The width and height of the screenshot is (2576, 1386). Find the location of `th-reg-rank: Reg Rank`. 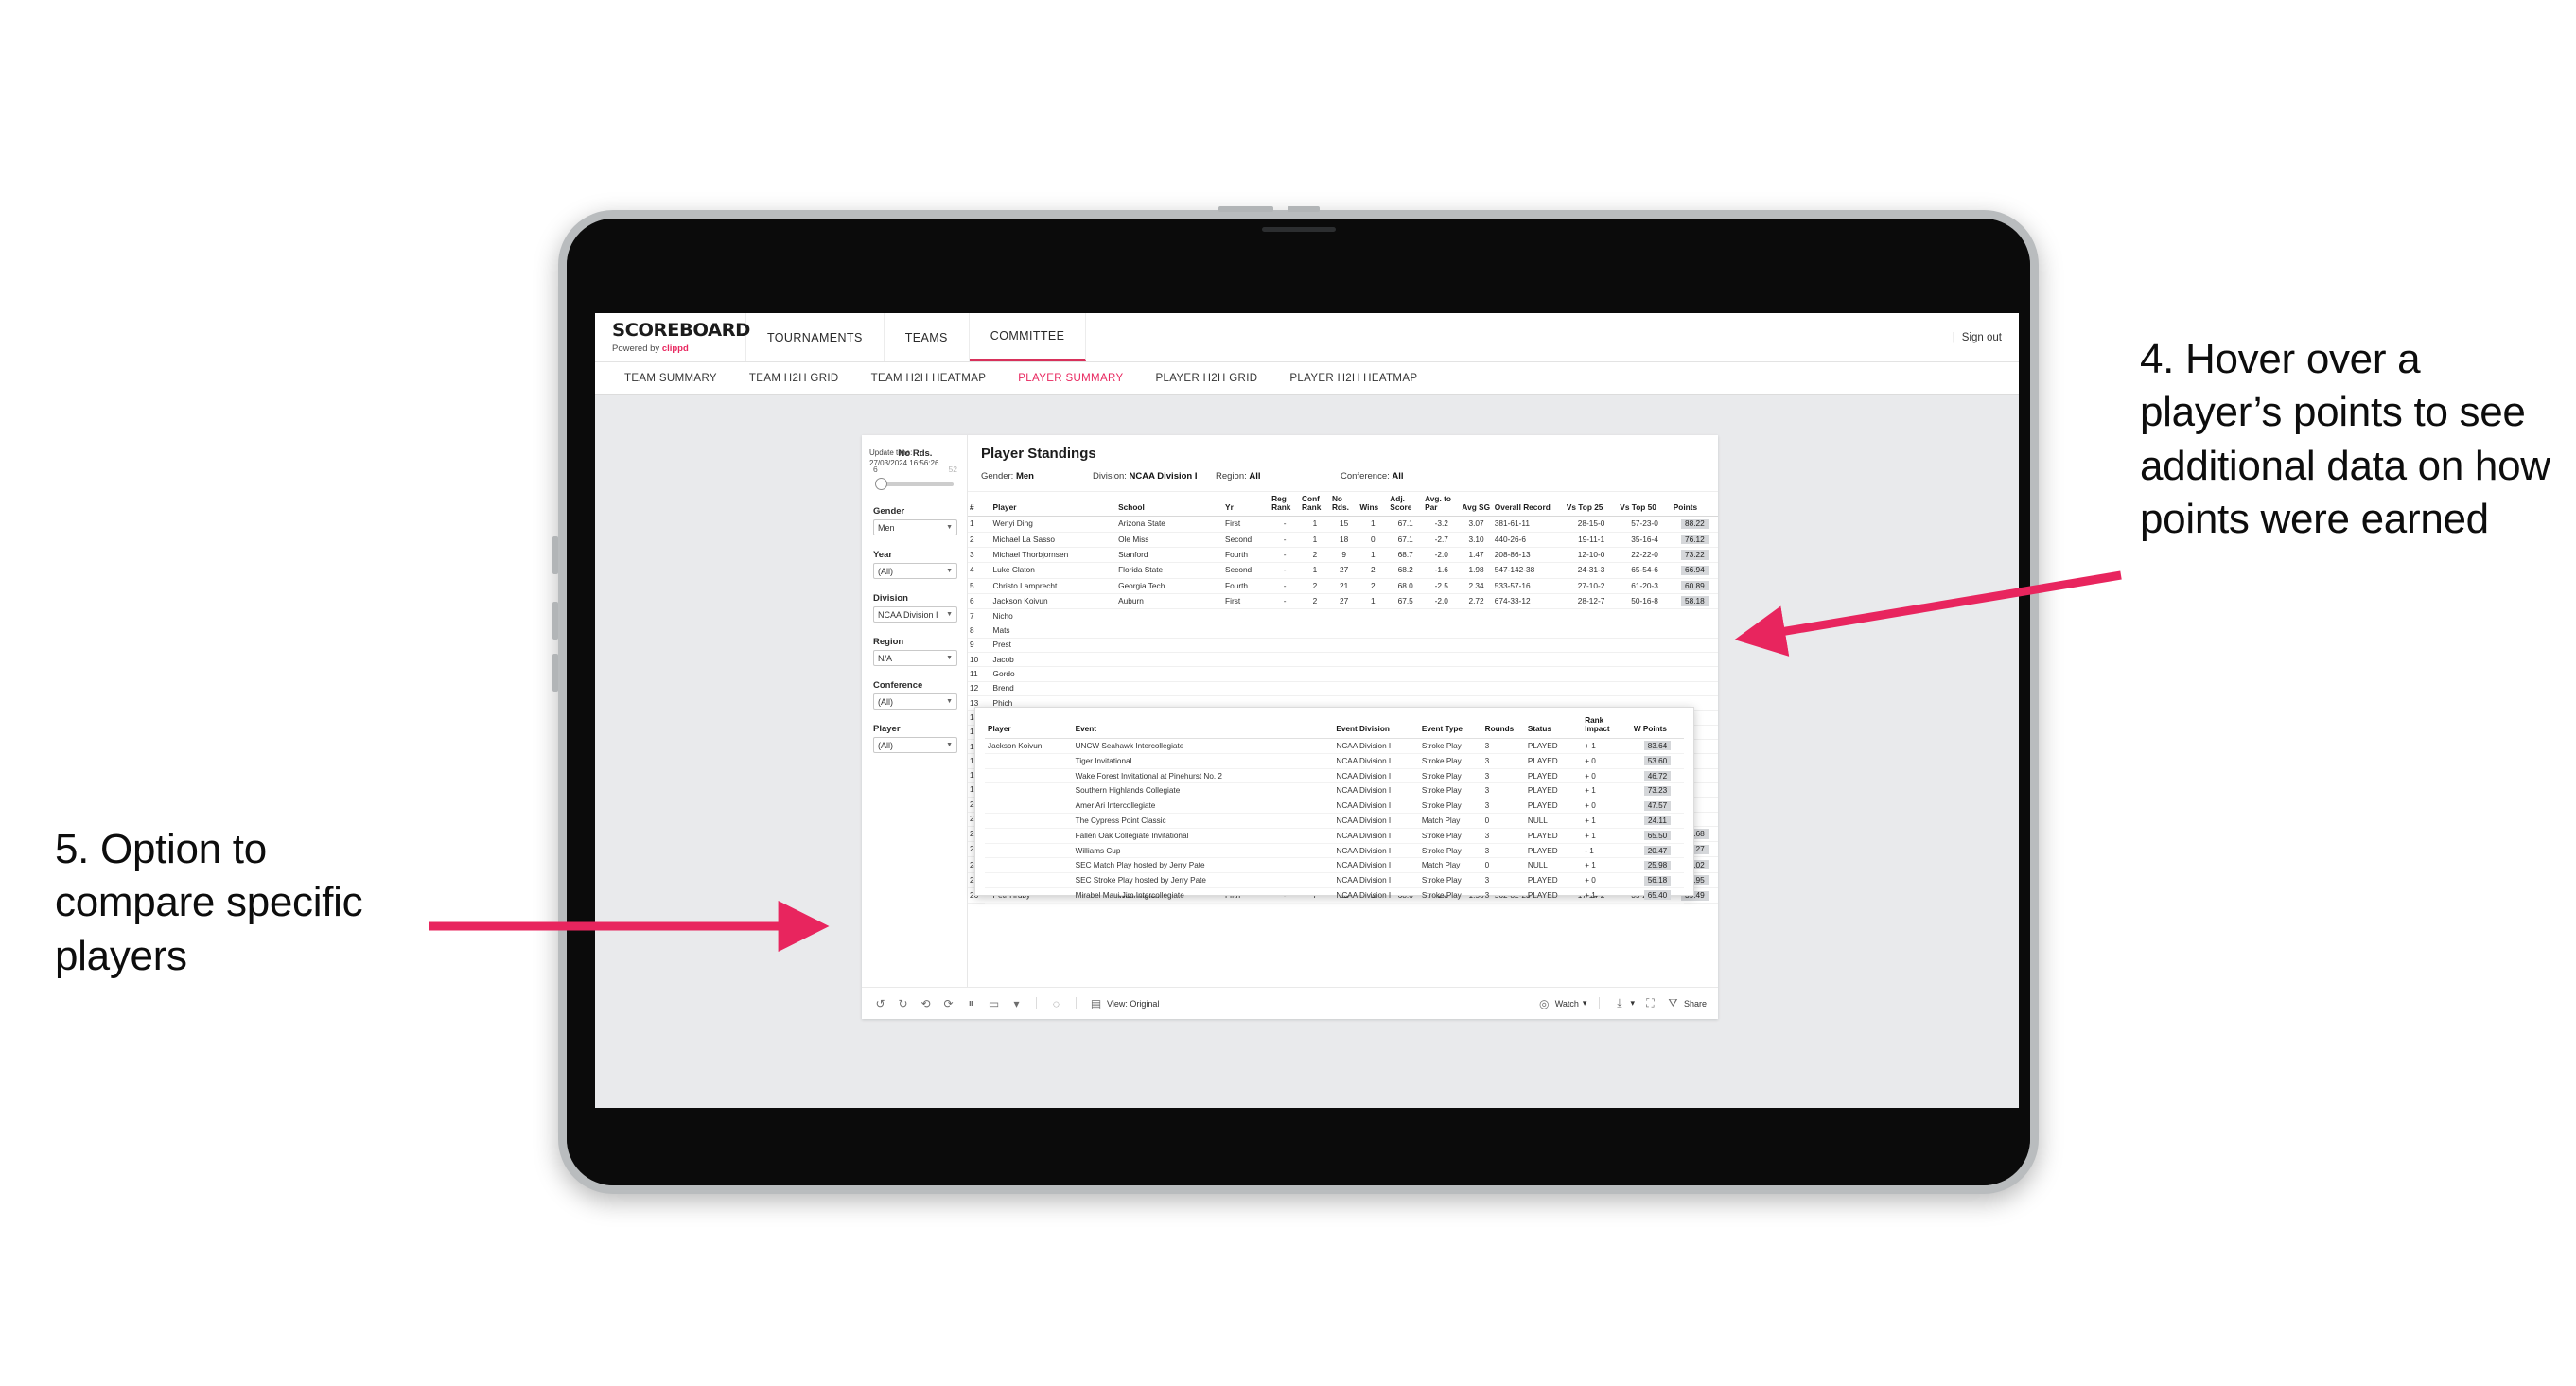

th-reg-rank: Reg Rank is located at coordinates (1285, 505).